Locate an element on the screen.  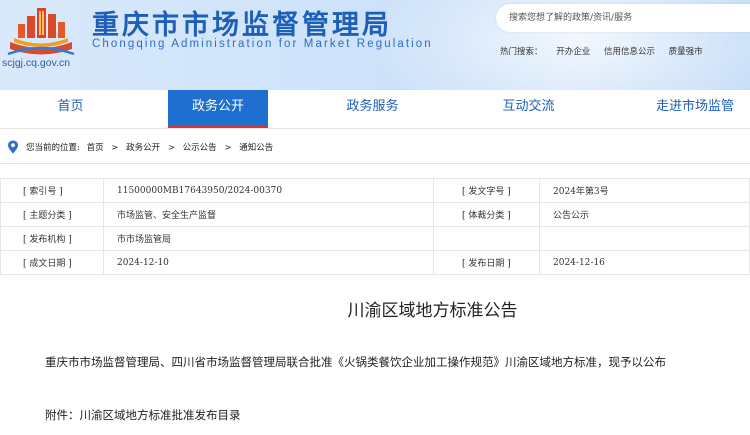
hot-search: 热门搜索： 开办企业 信用信息公示 质量强市 is located at coordinates (607, 51).